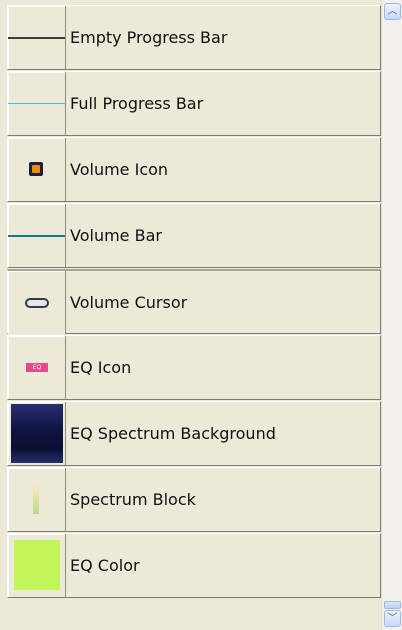  I want to click on thumbnail-eq-icon: EQ, so click(37, 367).